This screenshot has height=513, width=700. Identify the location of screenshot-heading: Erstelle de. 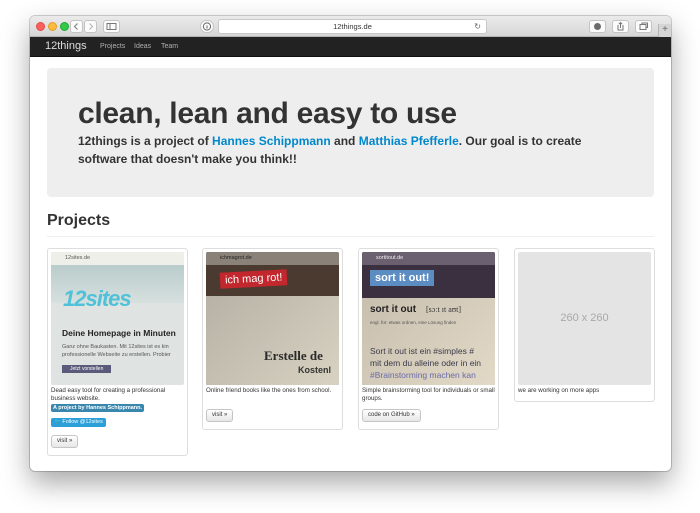
(293, 355).